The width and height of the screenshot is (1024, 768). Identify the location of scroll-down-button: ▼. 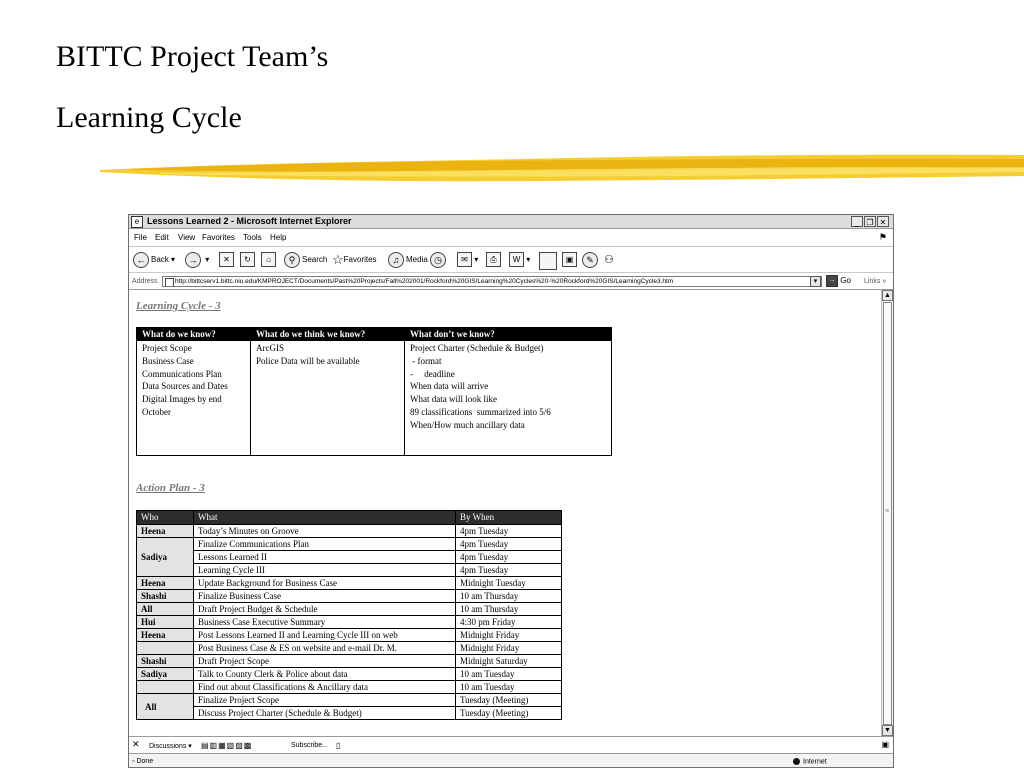
(887, 730).